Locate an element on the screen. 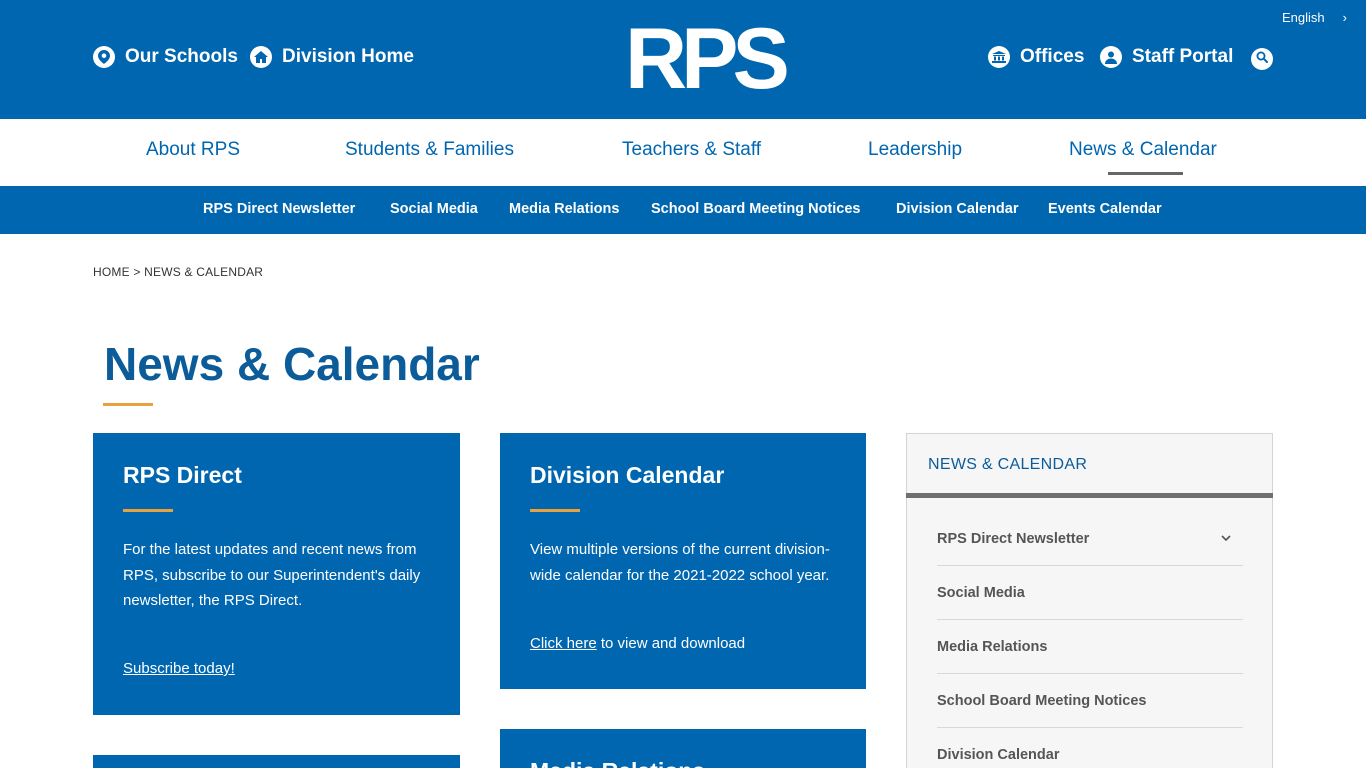  sidebar-item-label: School Board Meeting Notices is located at coordinates (1042, 700).